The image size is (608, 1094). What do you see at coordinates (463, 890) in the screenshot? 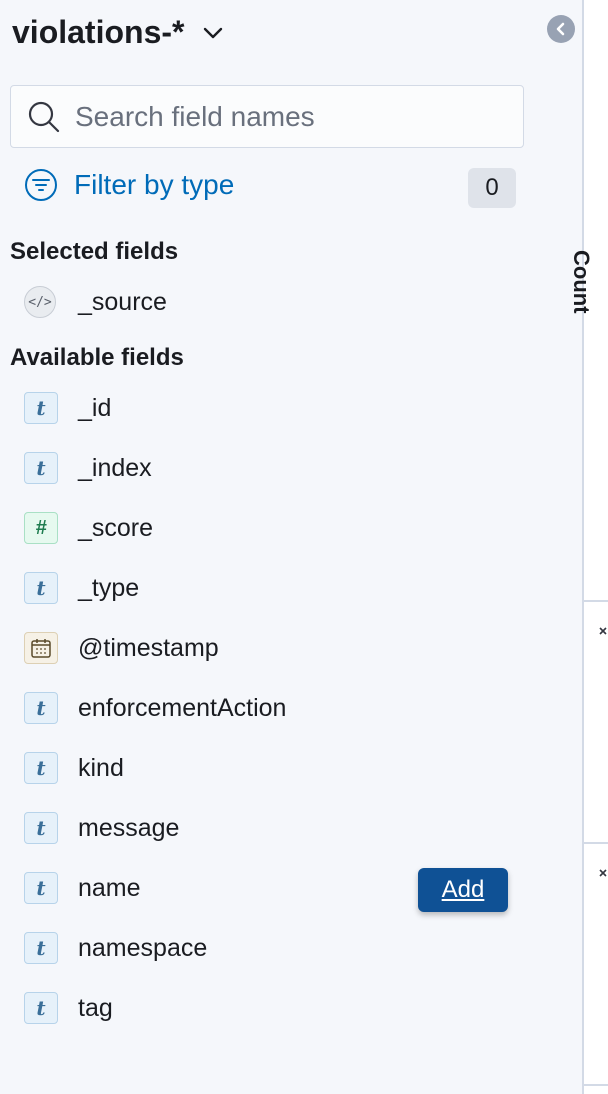
I see `add-field-button: Add` at bounding box center [463, 890].